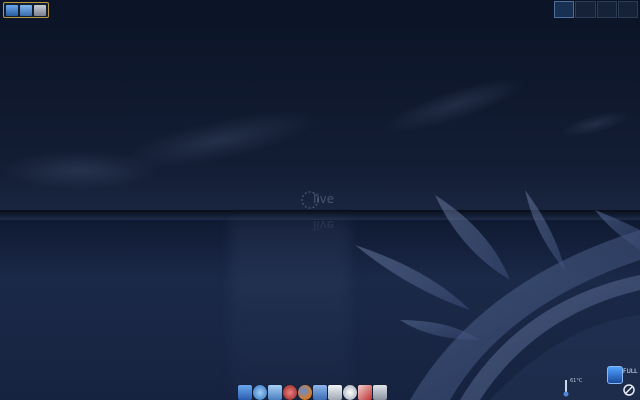  I want to click on computer-icon, so click(26, 10).